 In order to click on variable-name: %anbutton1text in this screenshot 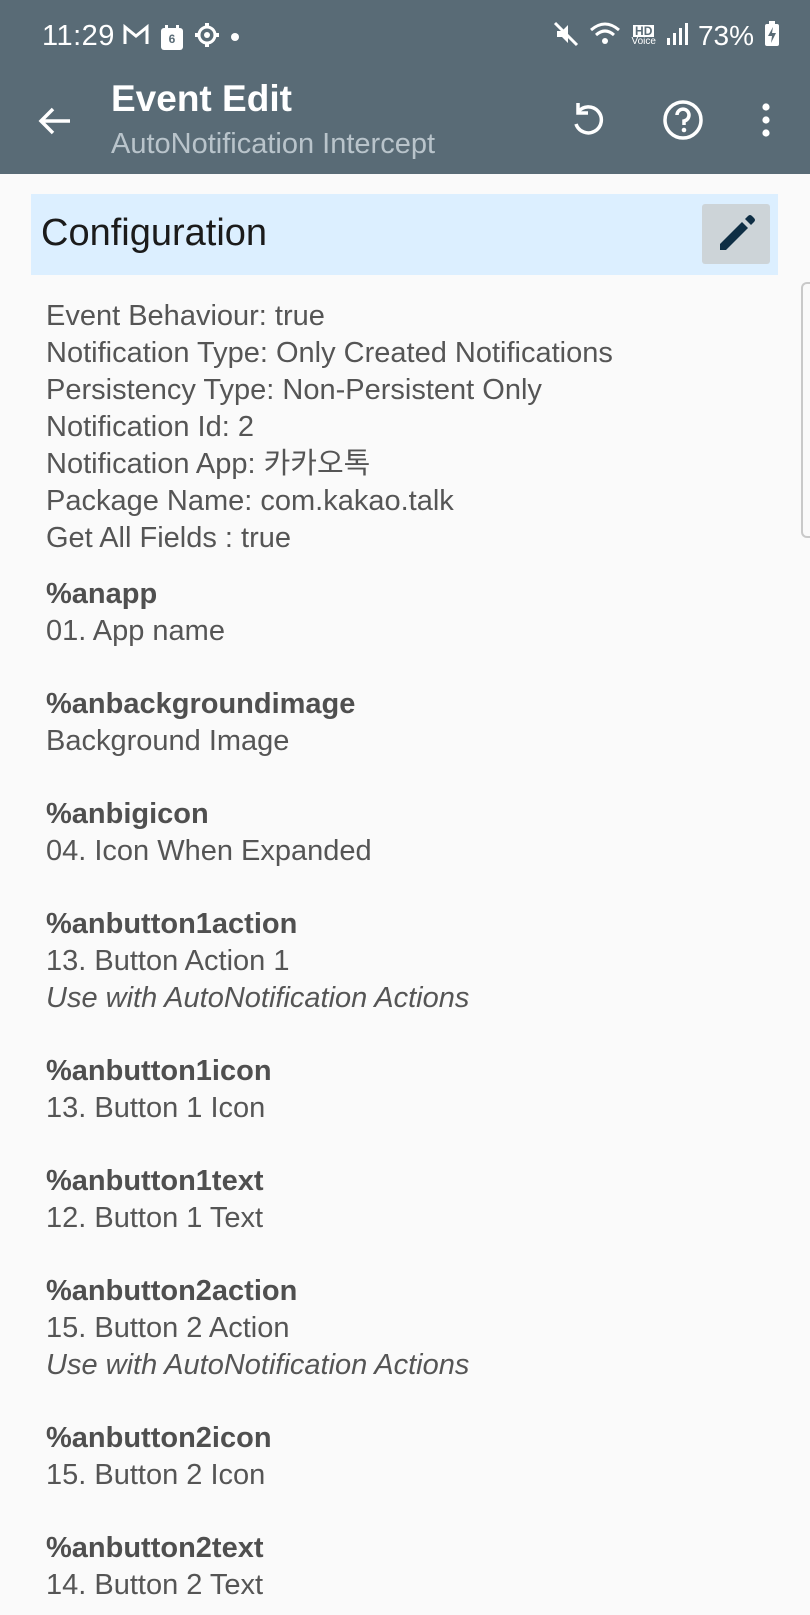, I will do `click(155, 1181)`.